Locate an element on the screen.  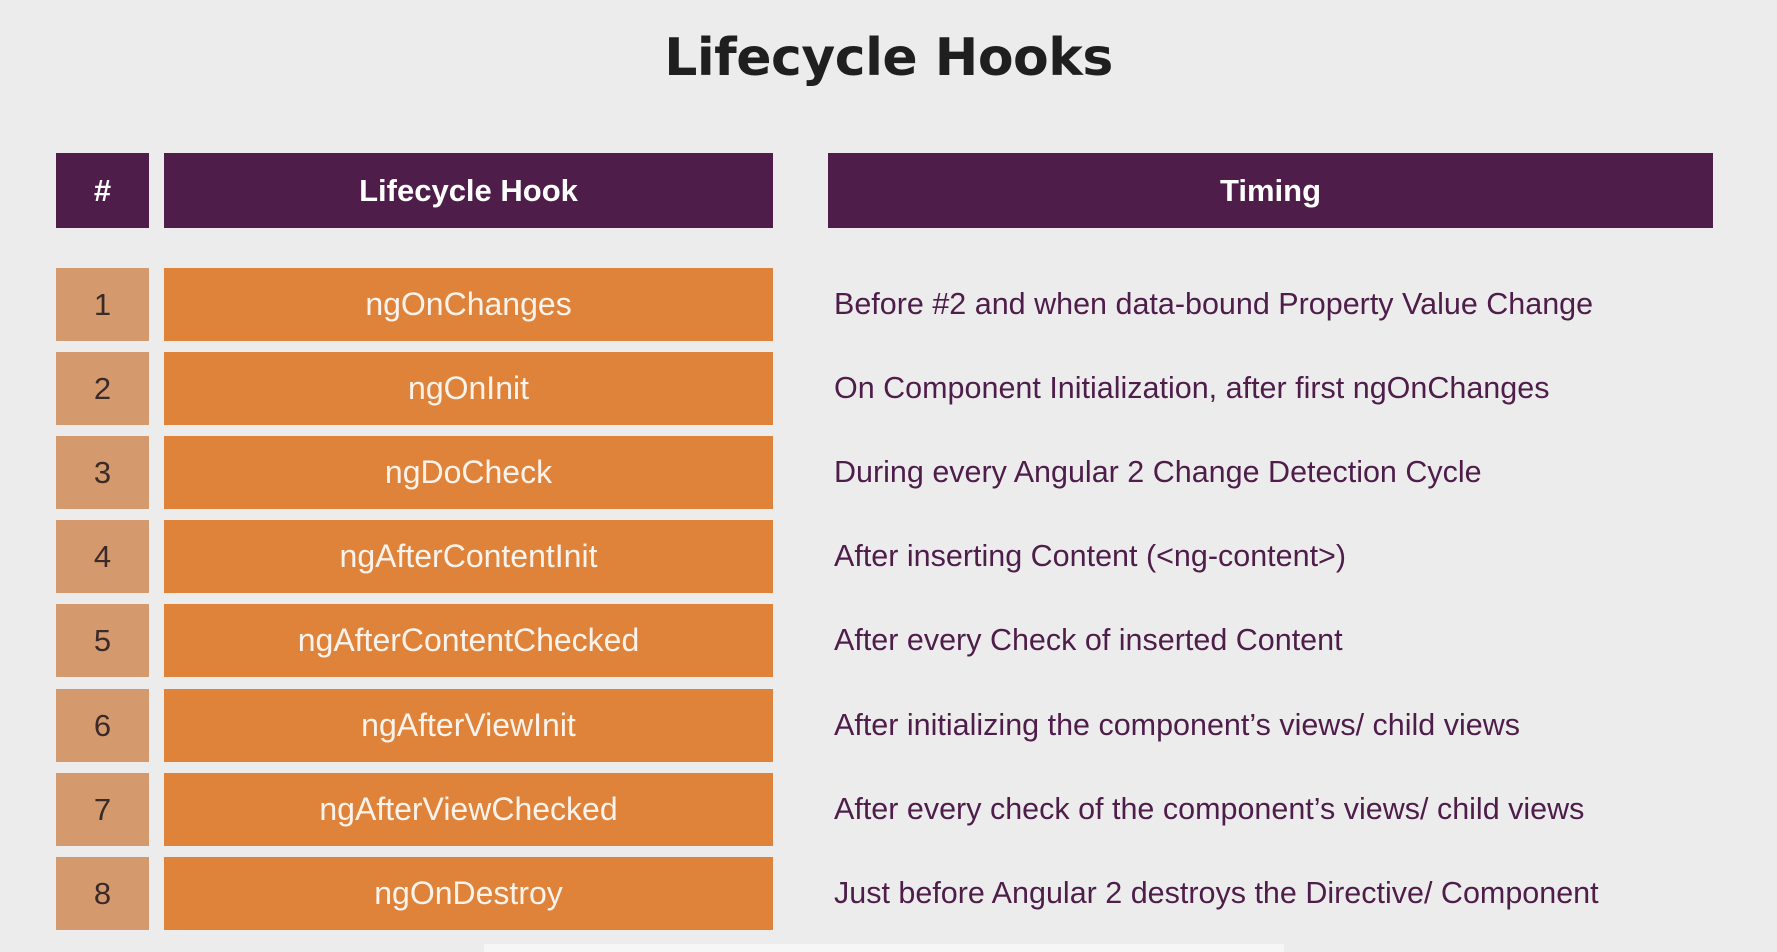
row-hook-name: ngOnDestroy is located at coordinates (468, 893).